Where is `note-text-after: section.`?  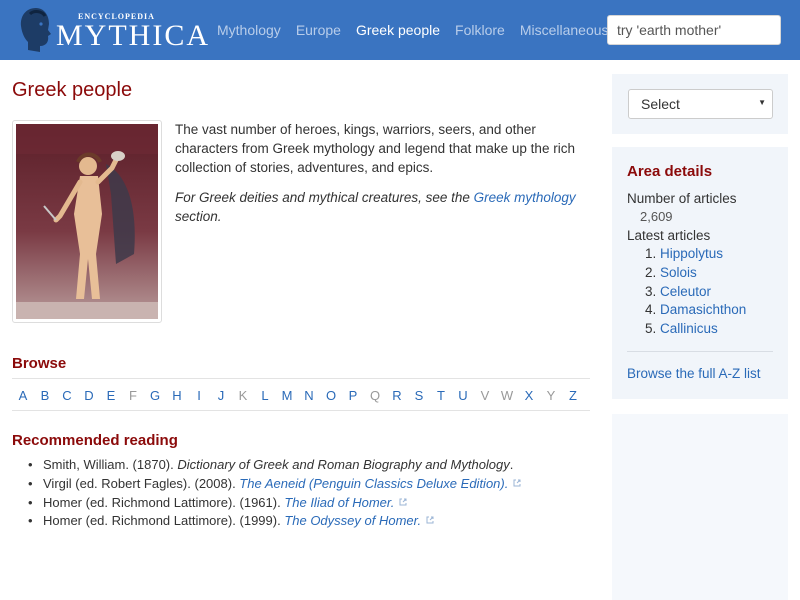
note-text-after: section. is located at coordinates (198, 216).